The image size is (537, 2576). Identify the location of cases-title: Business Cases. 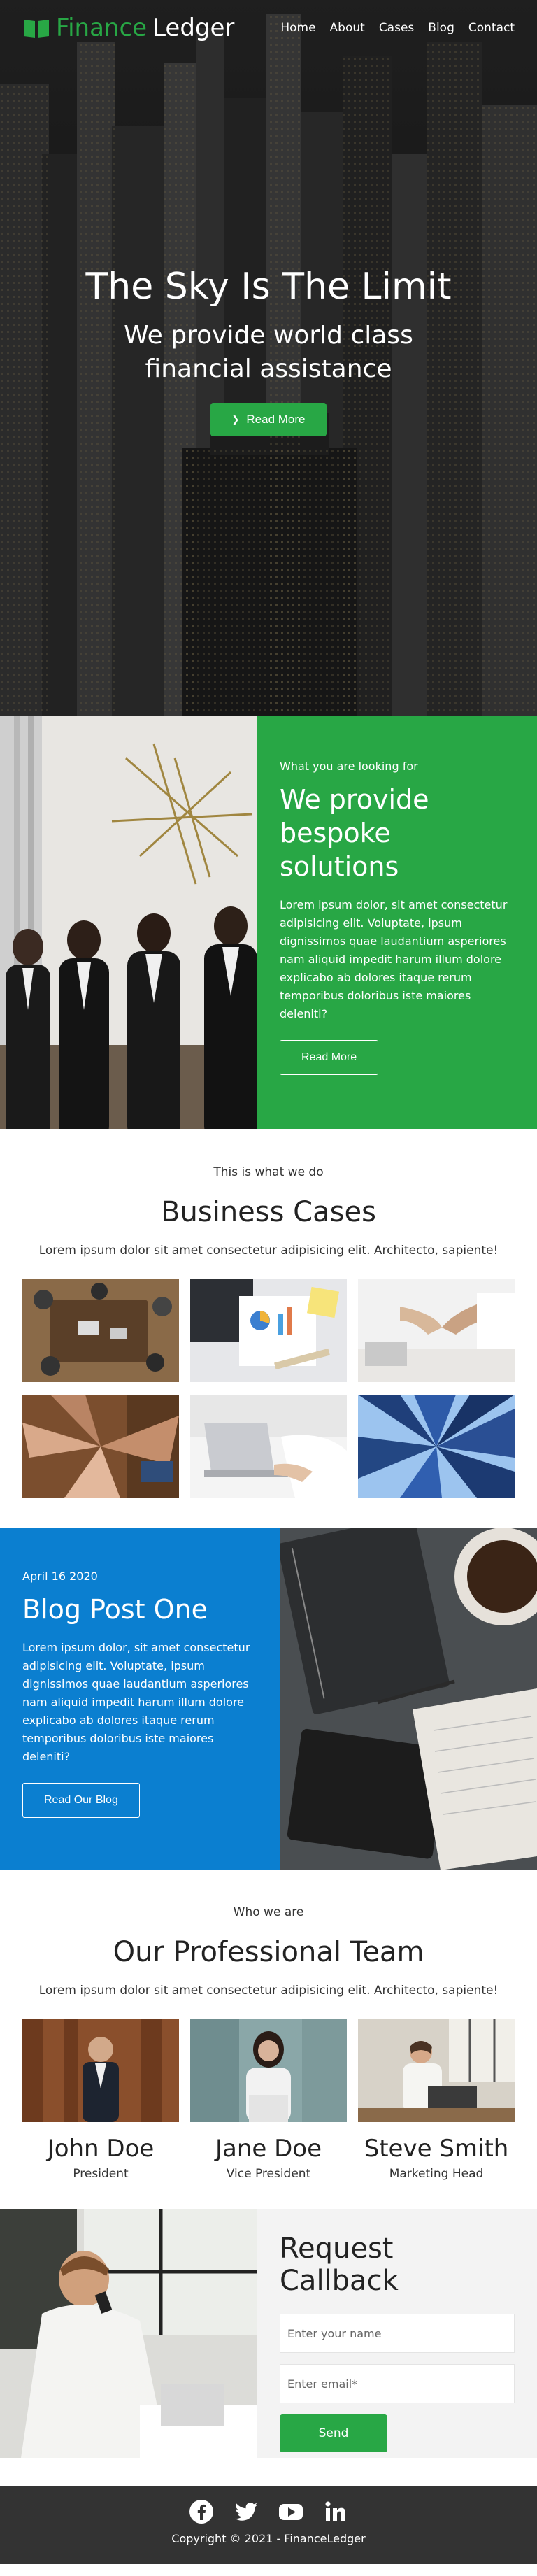
(268, 1212).